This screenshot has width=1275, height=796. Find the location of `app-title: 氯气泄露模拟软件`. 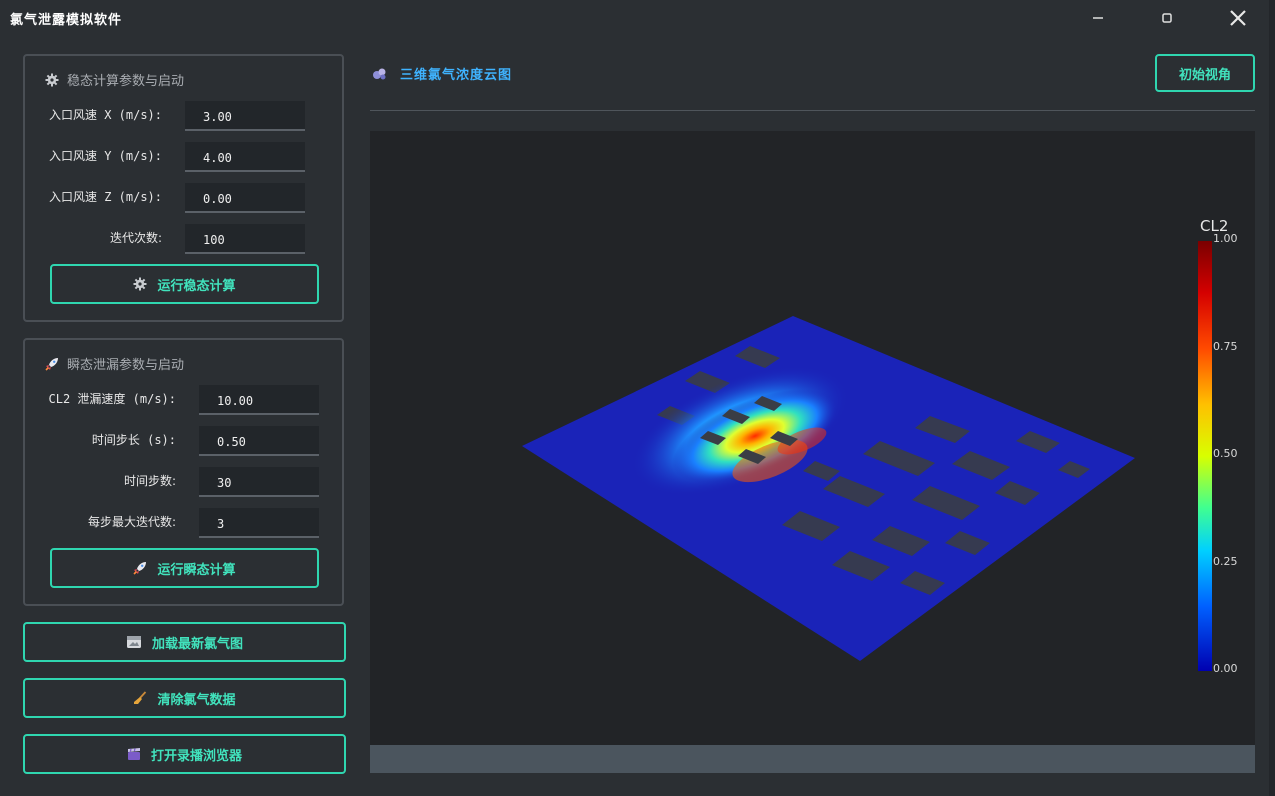

app-title: 氯气泄露模拟软件 is located at coordinates (66, 20).